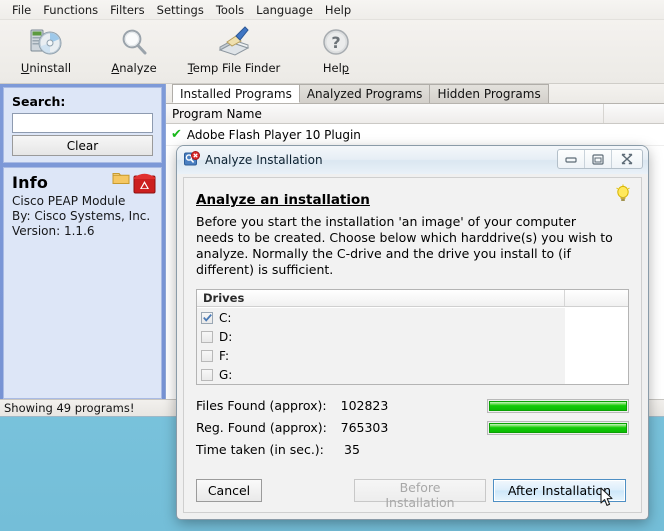 The width and height of the screenshot is (664, 531). What do you see at coordinates (234, 42) in the screenshot?
I see `broom-icon` at bounding box center [234, 42].